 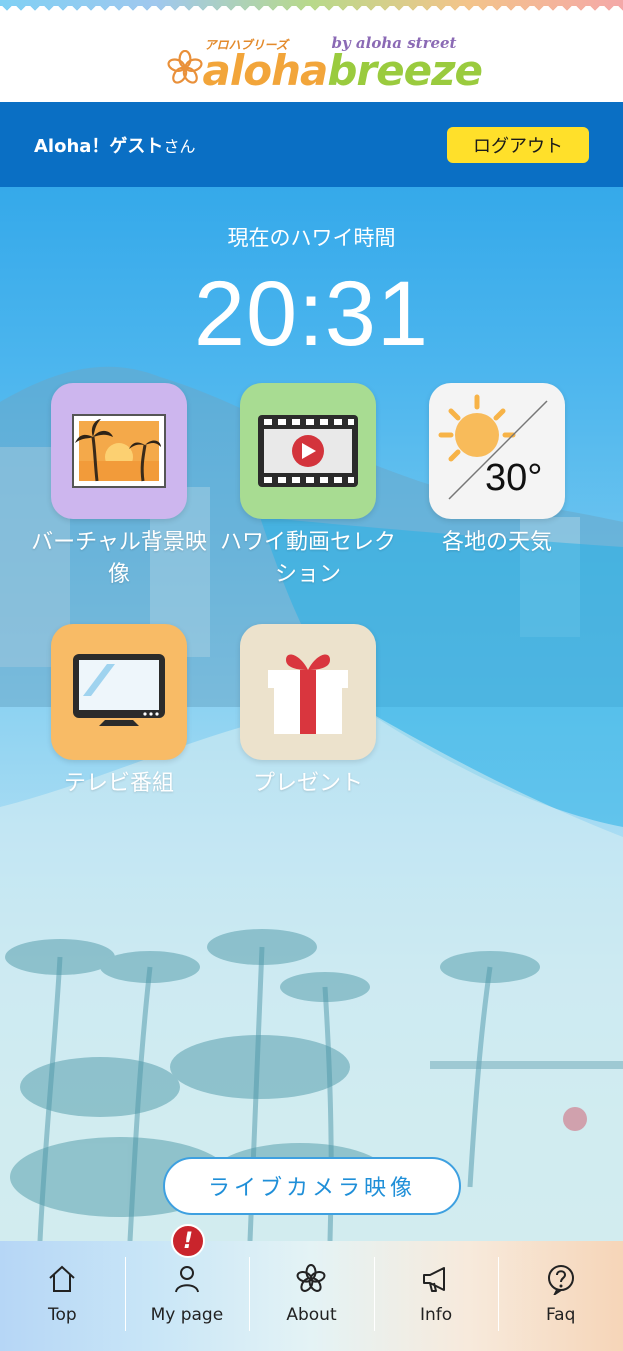 I want to click on film-play-icon, so click(x=308, y=451).